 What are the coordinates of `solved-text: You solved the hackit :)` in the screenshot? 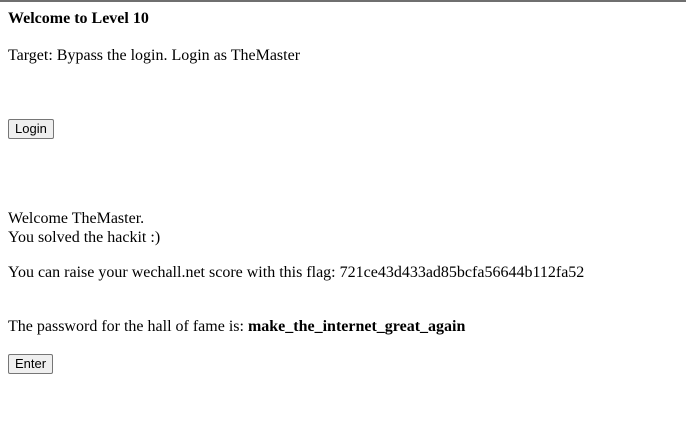 It's located at (84, 237).